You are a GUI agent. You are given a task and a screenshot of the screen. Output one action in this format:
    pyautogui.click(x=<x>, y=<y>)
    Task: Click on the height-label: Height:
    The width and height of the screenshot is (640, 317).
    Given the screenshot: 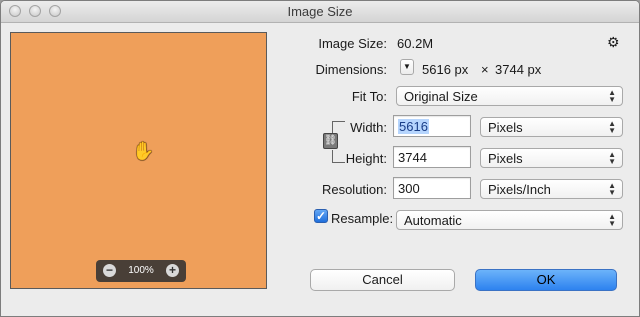 What is the action you would take?
    pyautogui.click(x=366, y=158)
    